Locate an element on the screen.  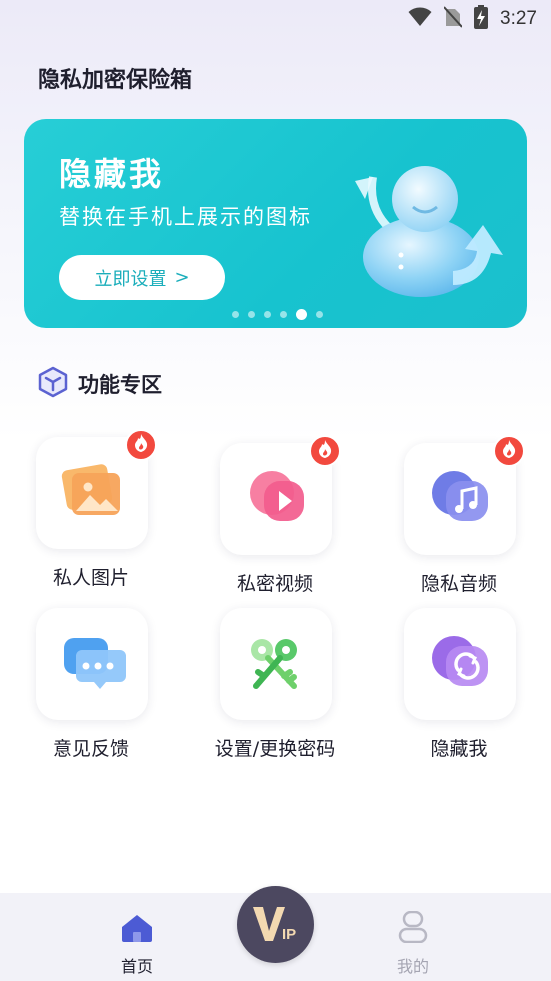
section-title: 功能专区 is located at coordinates (120, 385).